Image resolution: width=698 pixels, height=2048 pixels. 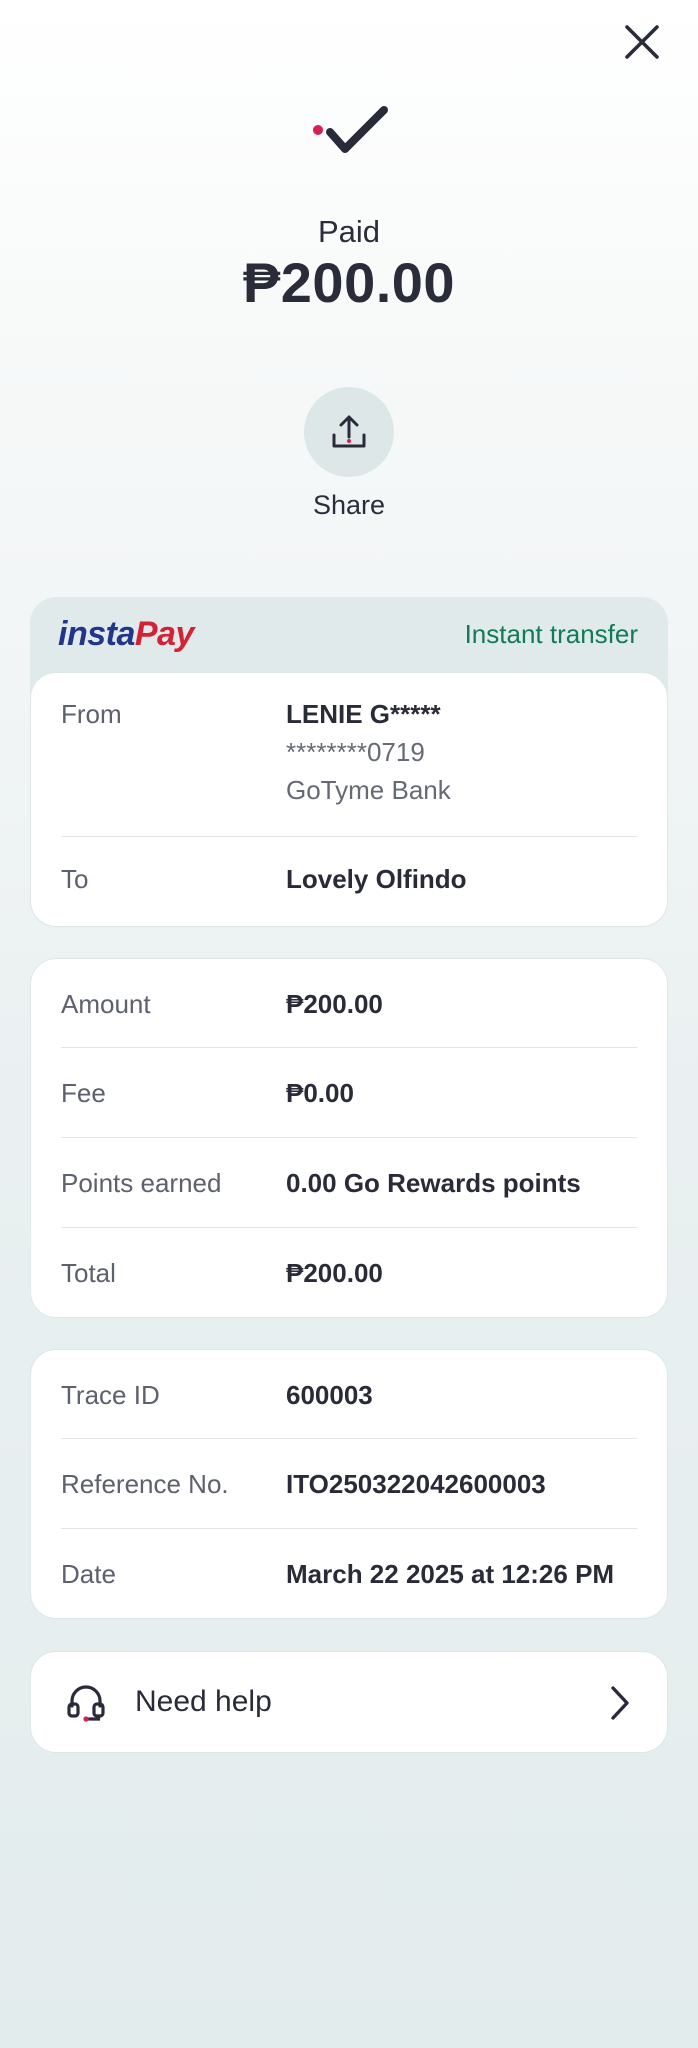 I want to click on trace-row: Trace ID 600003, so click(x=349, y=1394).